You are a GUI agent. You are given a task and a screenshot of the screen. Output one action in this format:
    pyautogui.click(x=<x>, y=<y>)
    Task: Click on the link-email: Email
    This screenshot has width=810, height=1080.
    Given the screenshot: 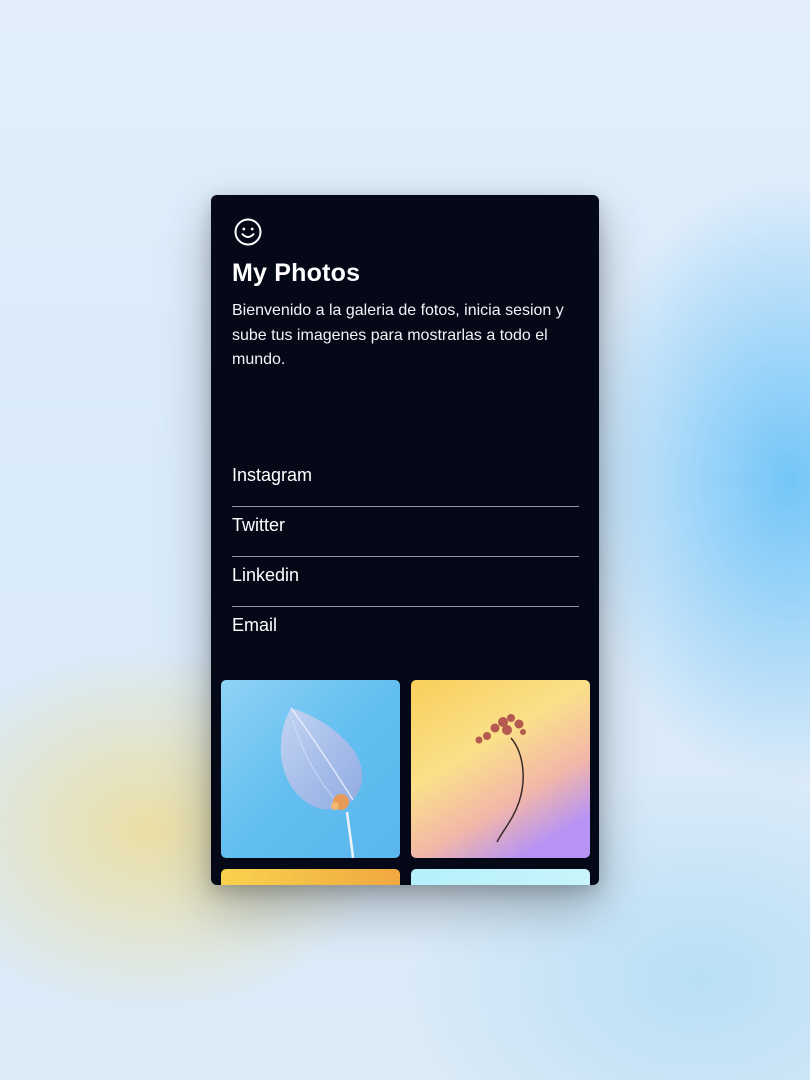 What is the action you would take?
    pyautogui.click(x=405, y=632)
    